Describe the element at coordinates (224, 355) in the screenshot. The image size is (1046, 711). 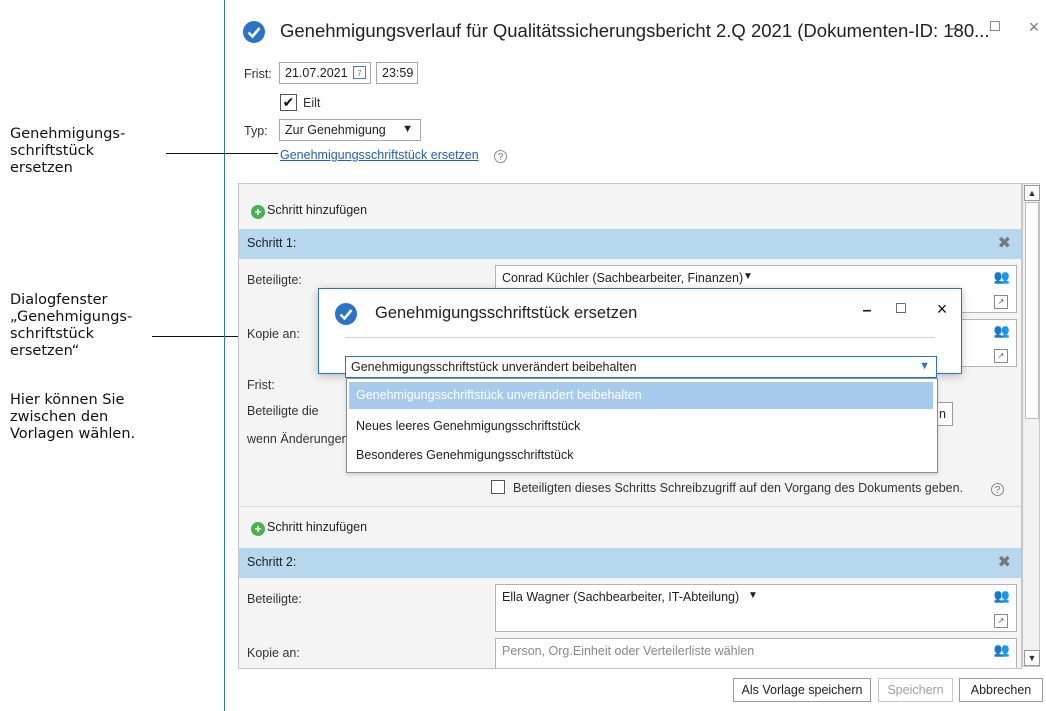
I see `window-border` at that location.